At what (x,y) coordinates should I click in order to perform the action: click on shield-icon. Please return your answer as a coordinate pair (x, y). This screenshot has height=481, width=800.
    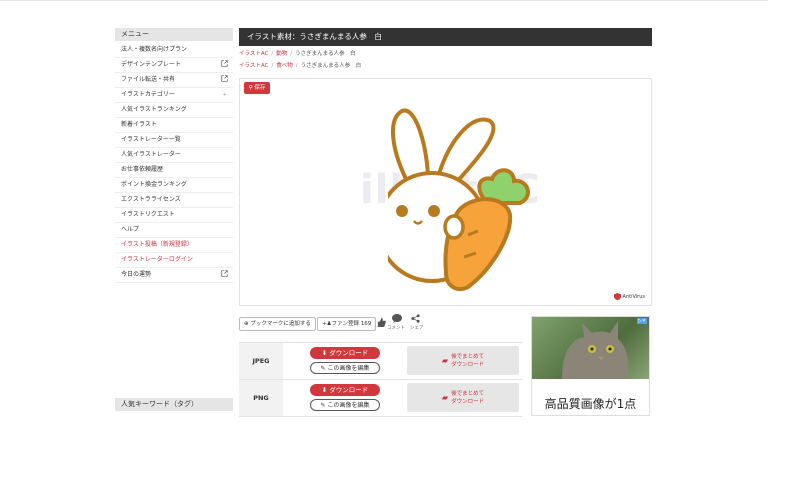
    Looking at the image, I should click on (617, 296).